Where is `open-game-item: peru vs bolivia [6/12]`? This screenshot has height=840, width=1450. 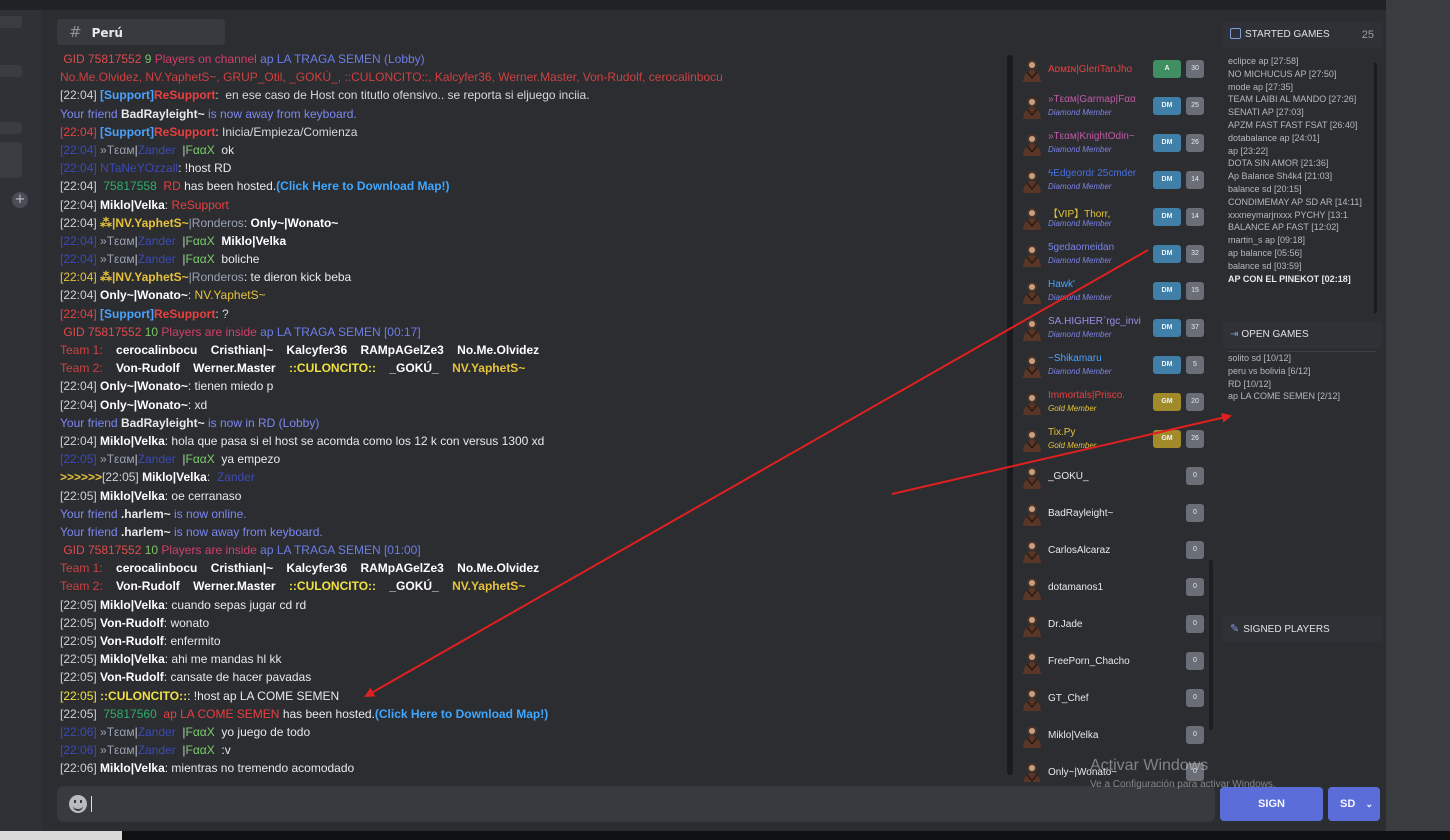
open-game-item: peru vs bolivia [6/12] is located at coordinates (1302, 371).